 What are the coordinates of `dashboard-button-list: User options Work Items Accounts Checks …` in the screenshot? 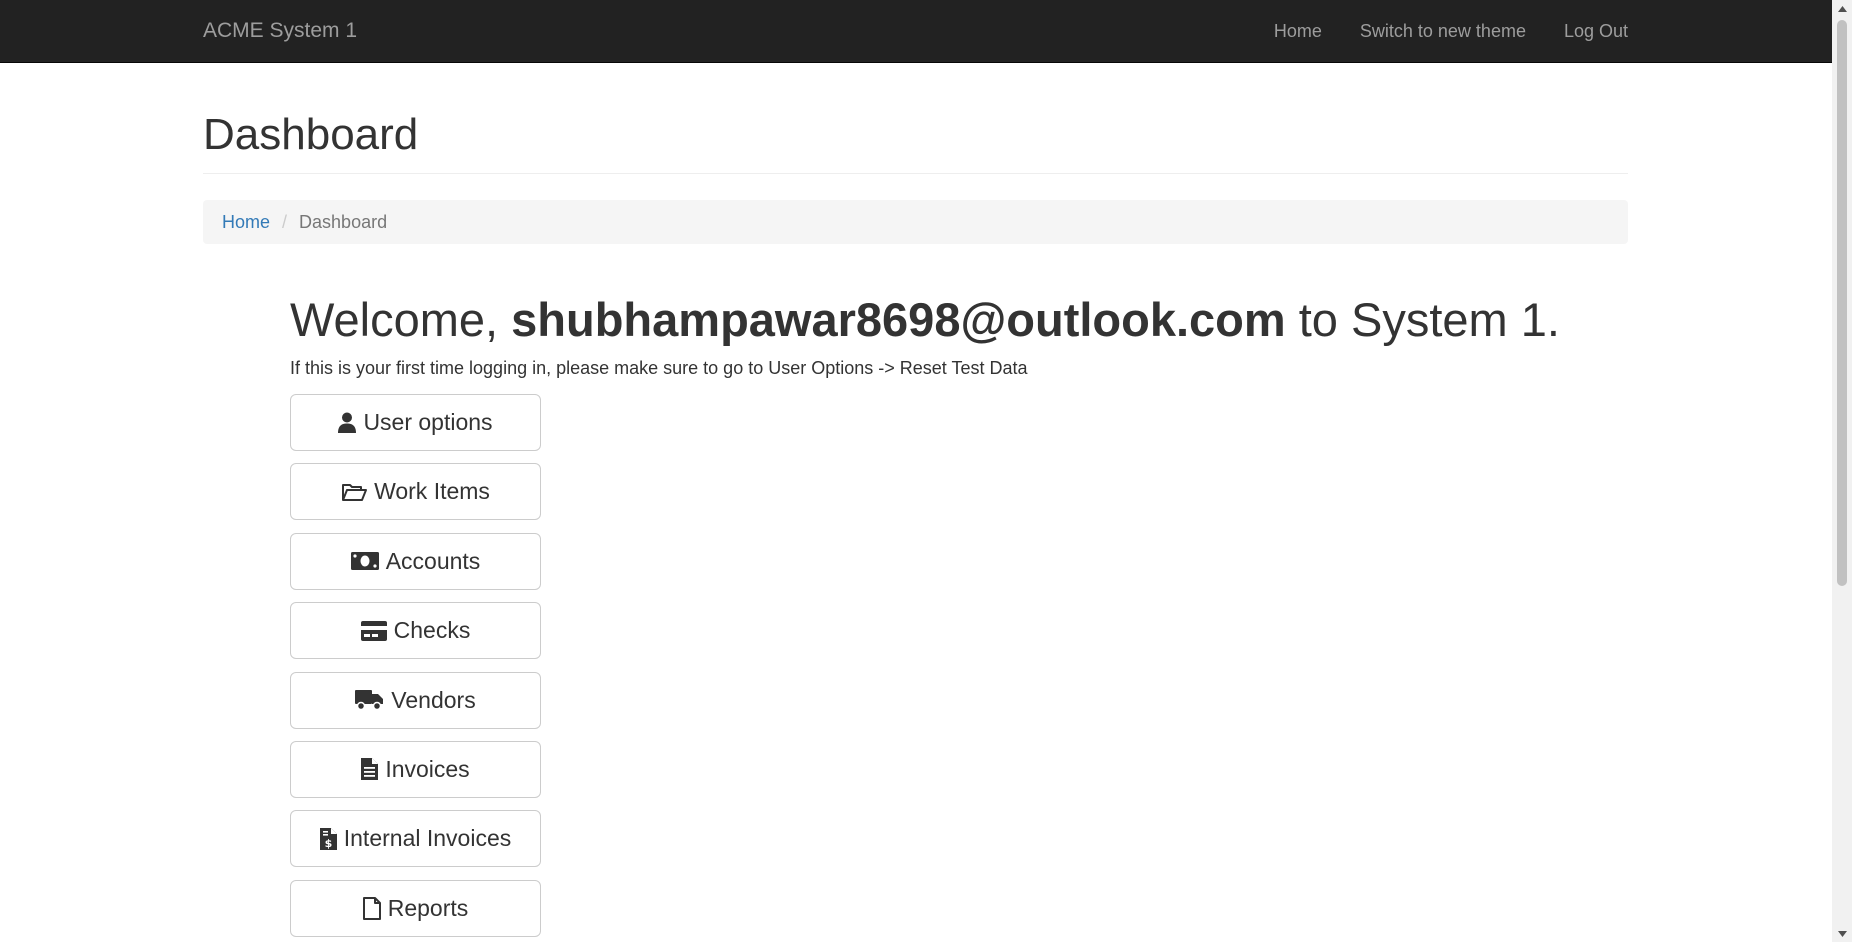 It's located at (415, 671).